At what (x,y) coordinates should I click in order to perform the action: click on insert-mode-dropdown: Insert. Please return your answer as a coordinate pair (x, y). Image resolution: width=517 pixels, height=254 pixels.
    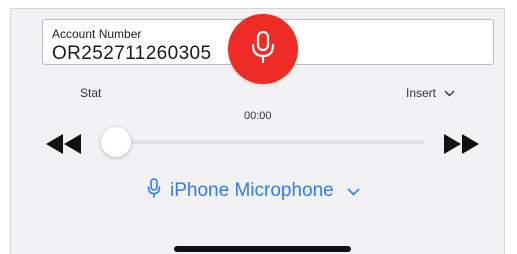
    Looking at the image, I should click on (430, 93).